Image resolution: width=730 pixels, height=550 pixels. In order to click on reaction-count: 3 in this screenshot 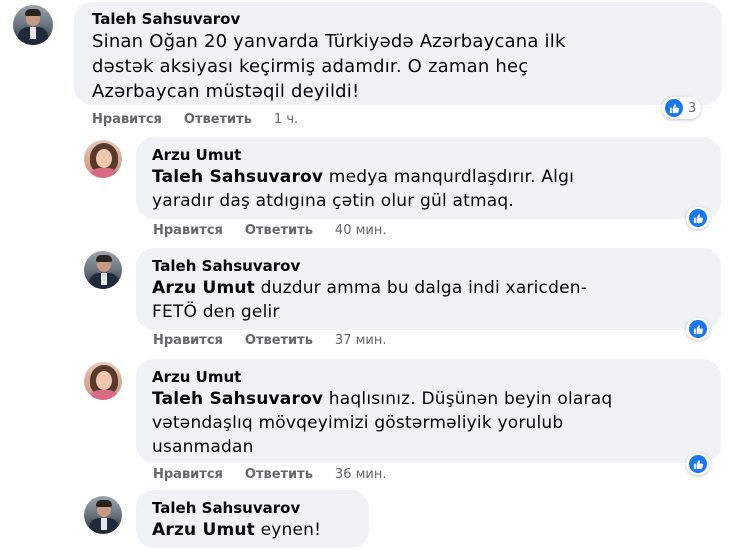, I will do `click(682, 108)`.